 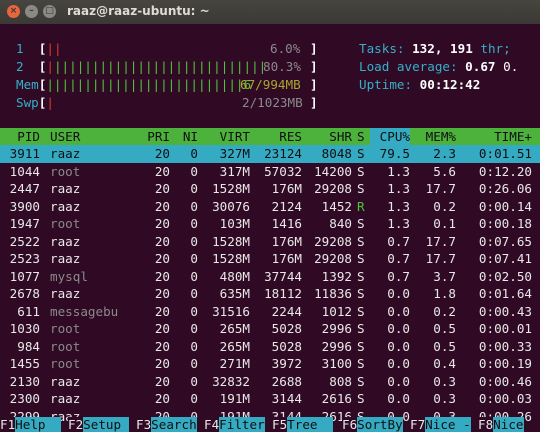 I want to click on cpu1-value: 6.0%, so click(x=285, y=48).